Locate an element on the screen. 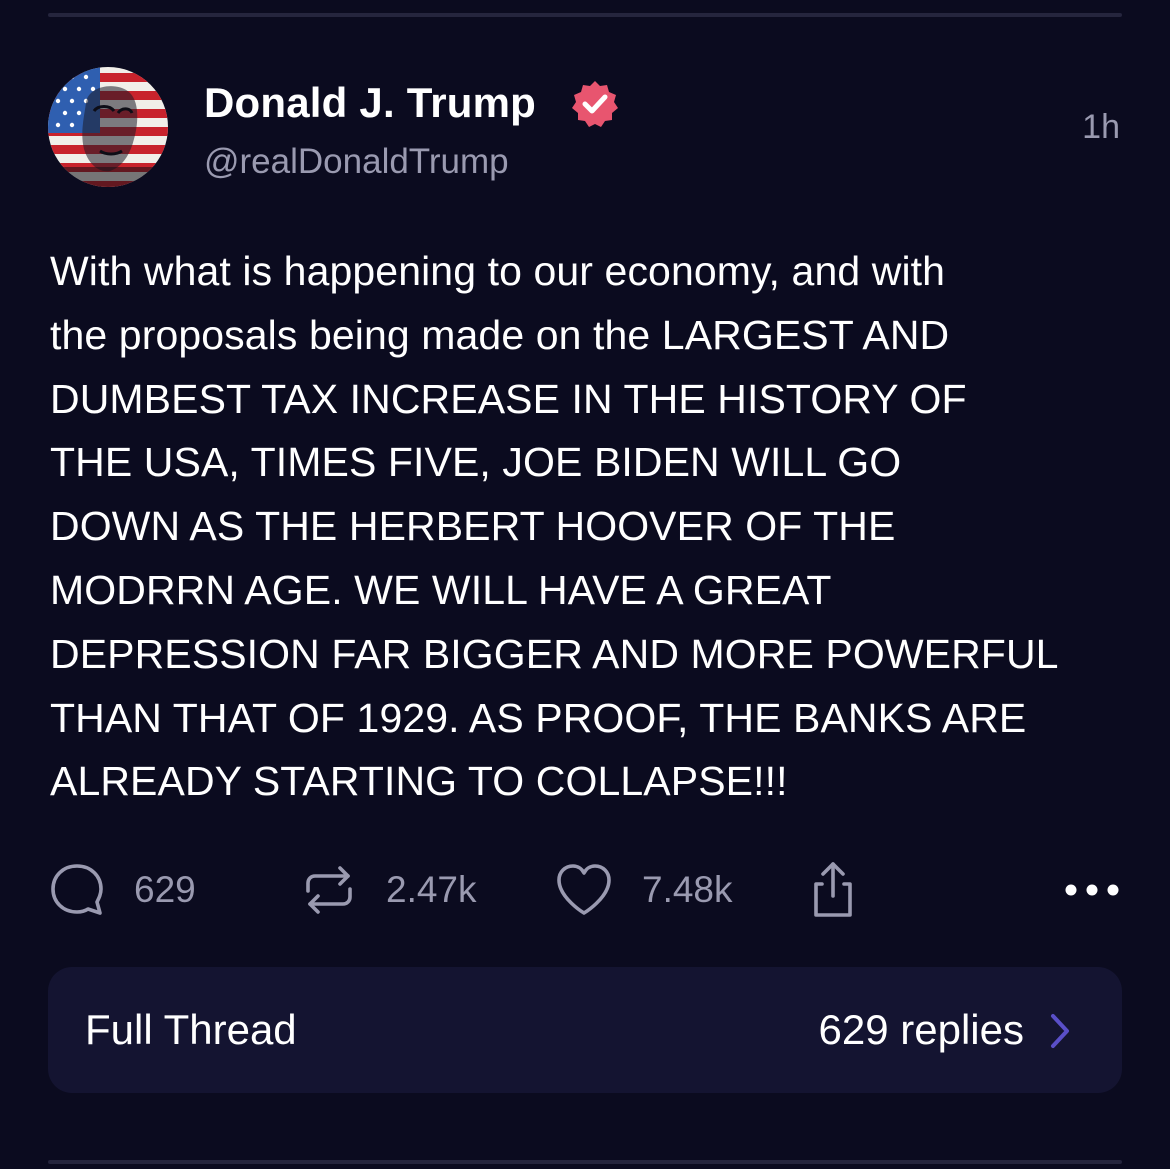 This screenshot has height=1169, width=1170. chevron-right-icon is located at coordinates (1060, 1031).